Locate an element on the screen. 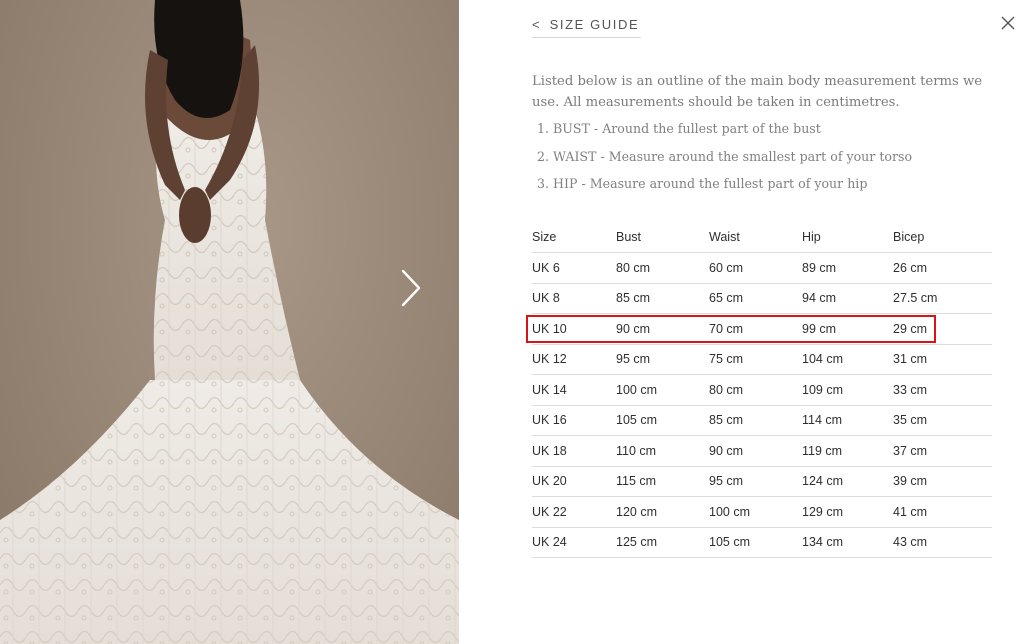 The image size is (1024, 644). table-cell: UK 10 is located at coordinates (574, 329).